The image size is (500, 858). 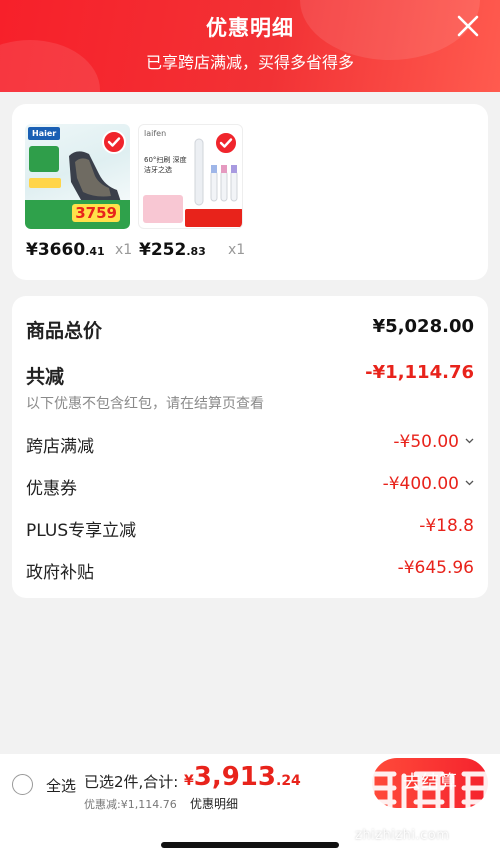 I want to click on select-all-label: 全选, so click(x=61, y=785).